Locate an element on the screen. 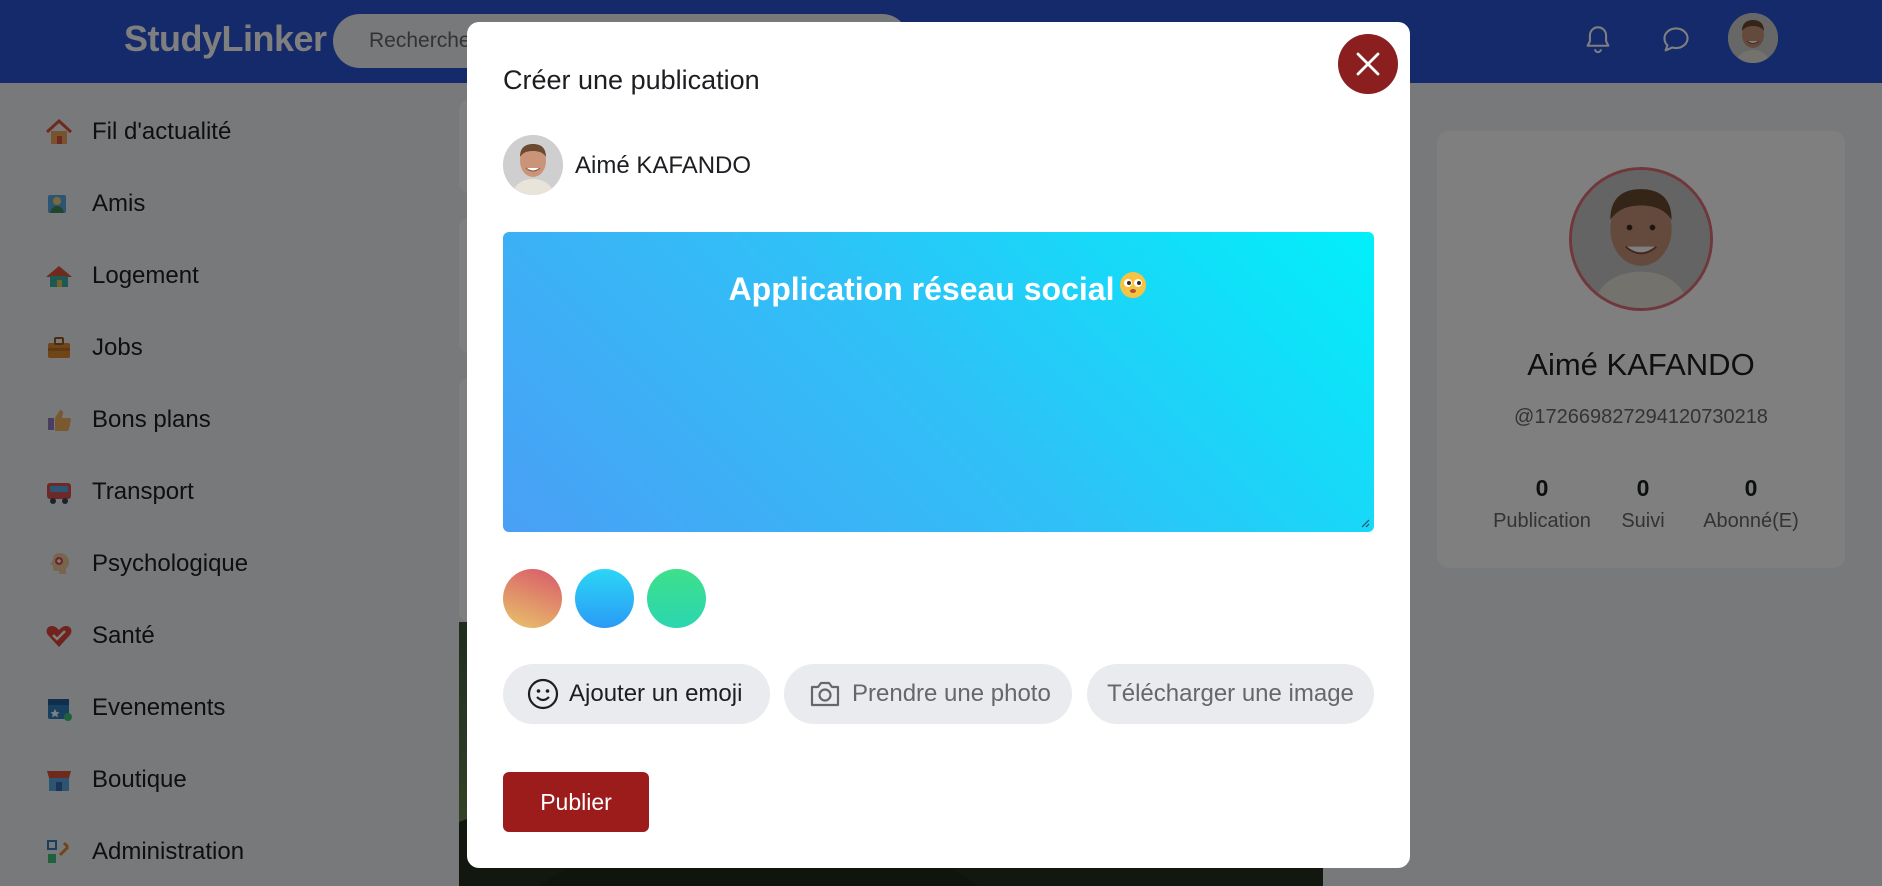  camera-icon is located at coordinates (825, 694).